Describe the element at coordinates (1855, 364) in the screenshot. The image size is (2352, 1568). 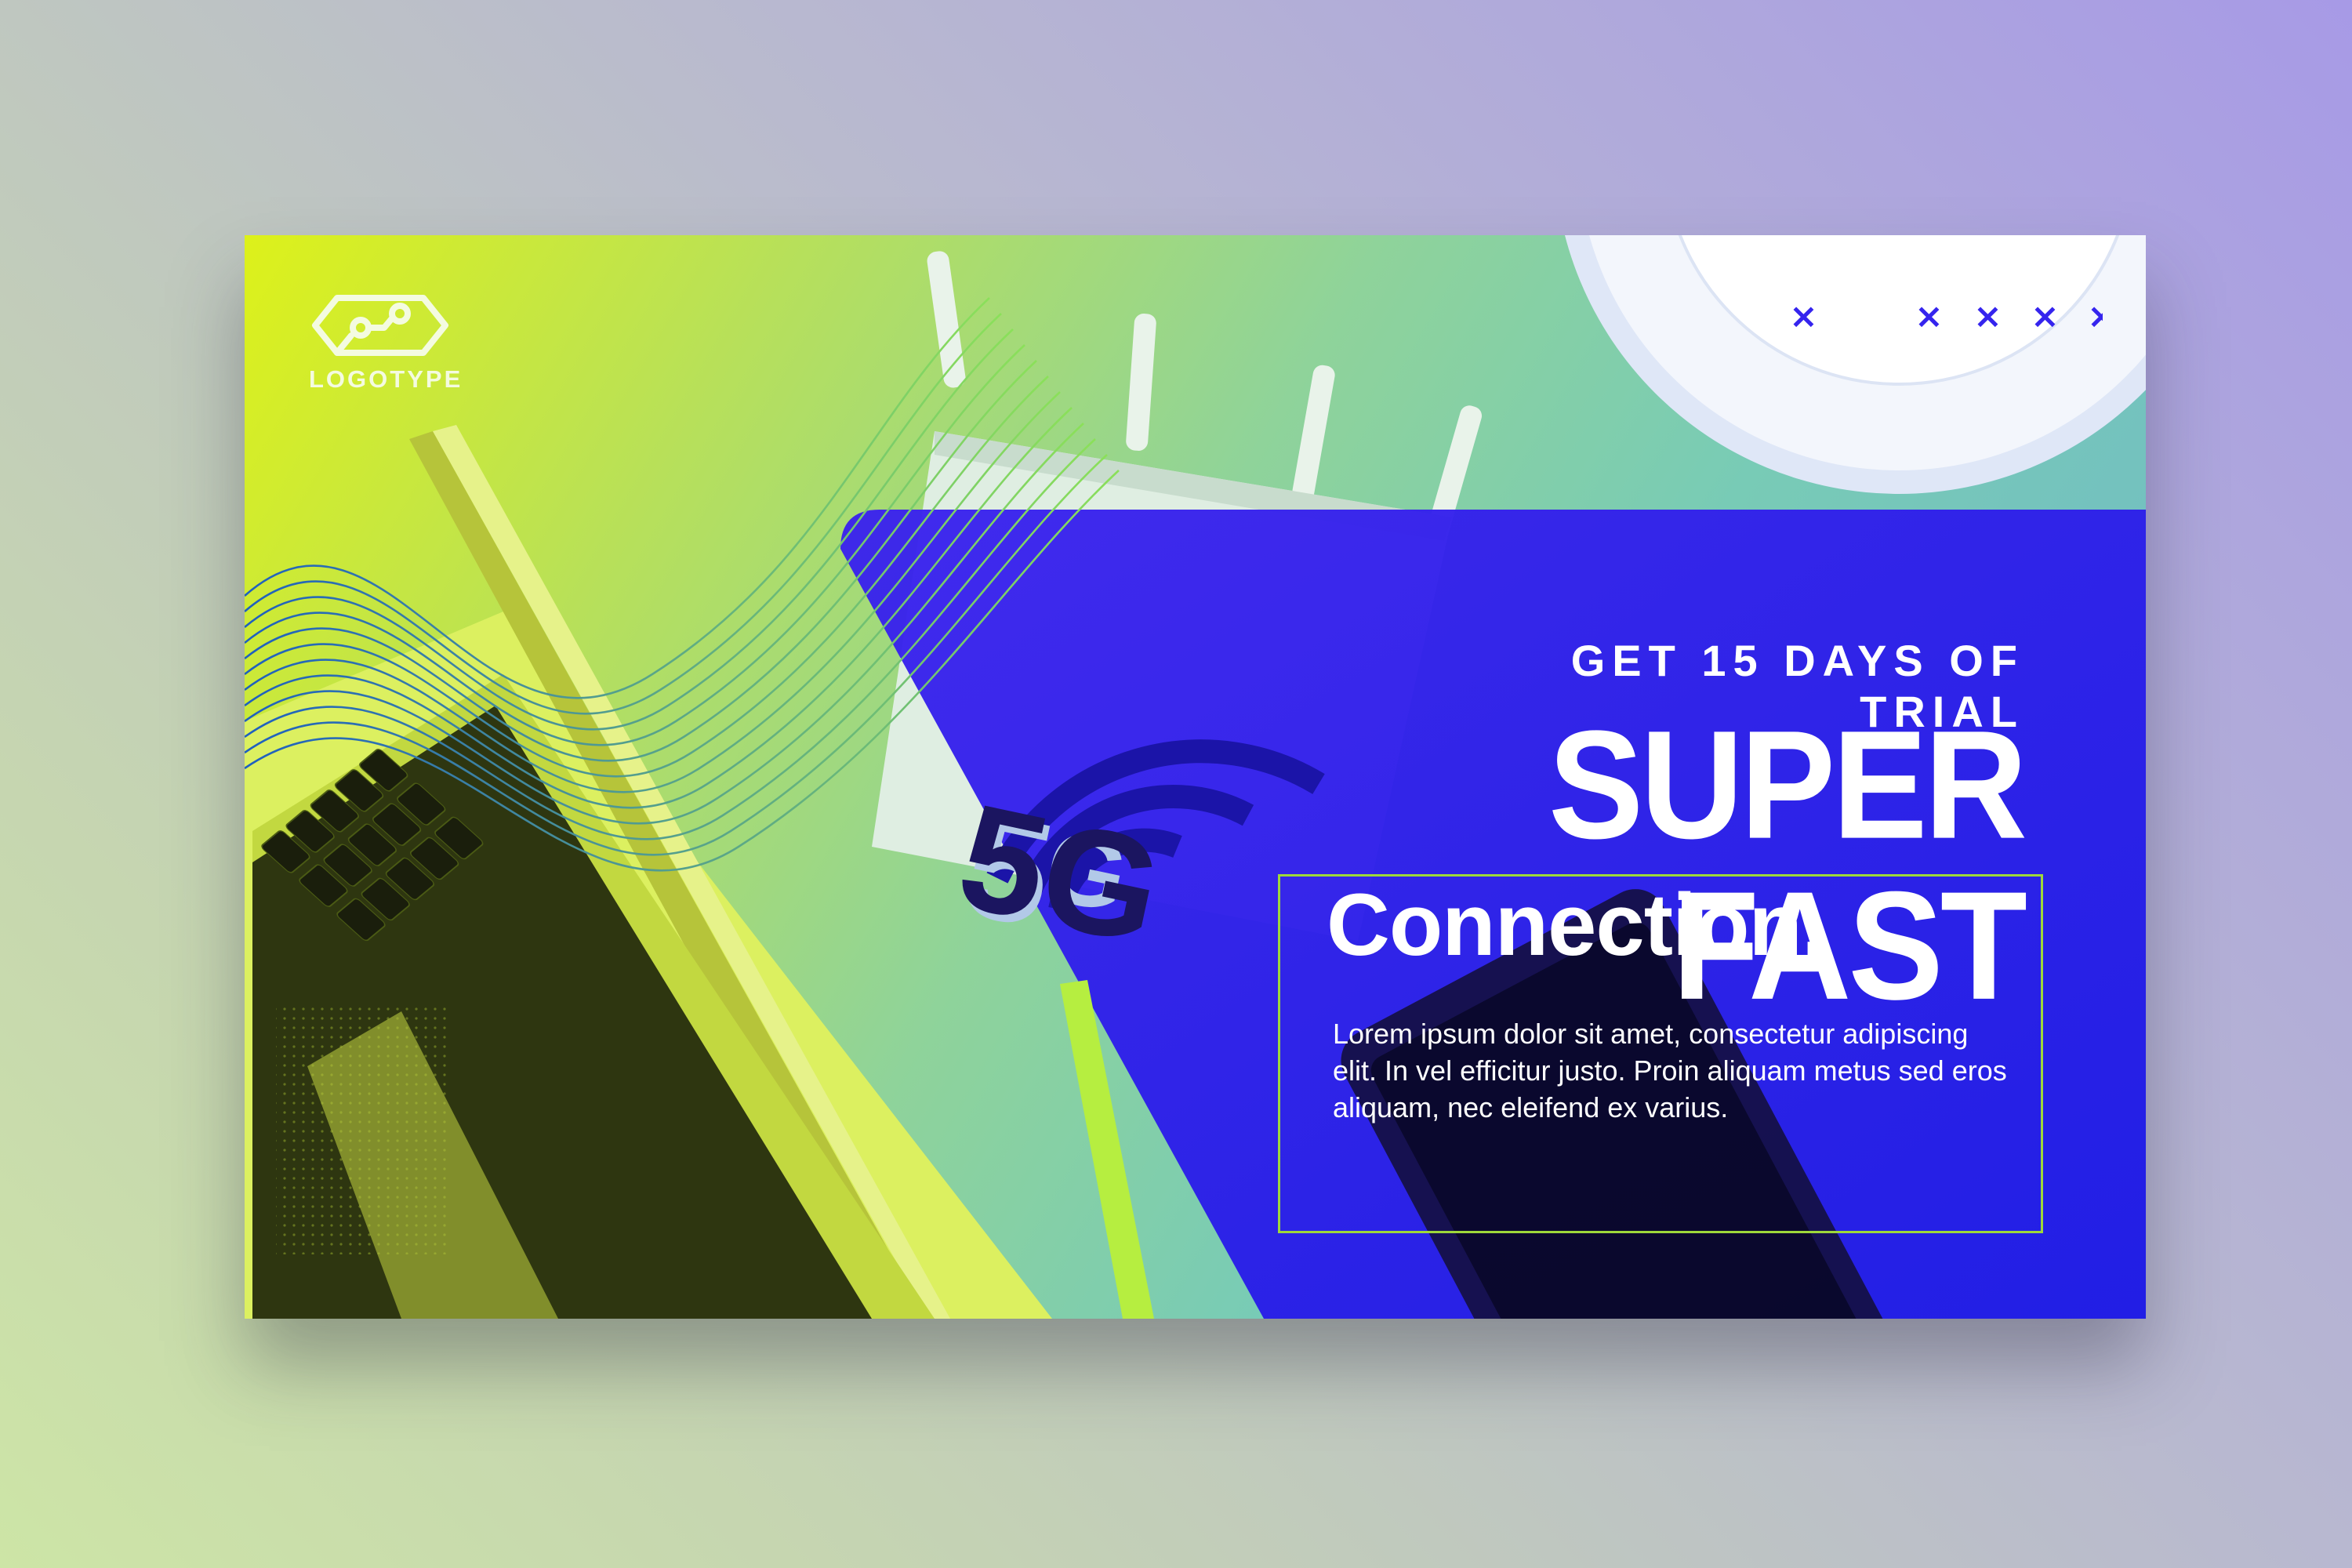
I see `speaker-device` at that location.